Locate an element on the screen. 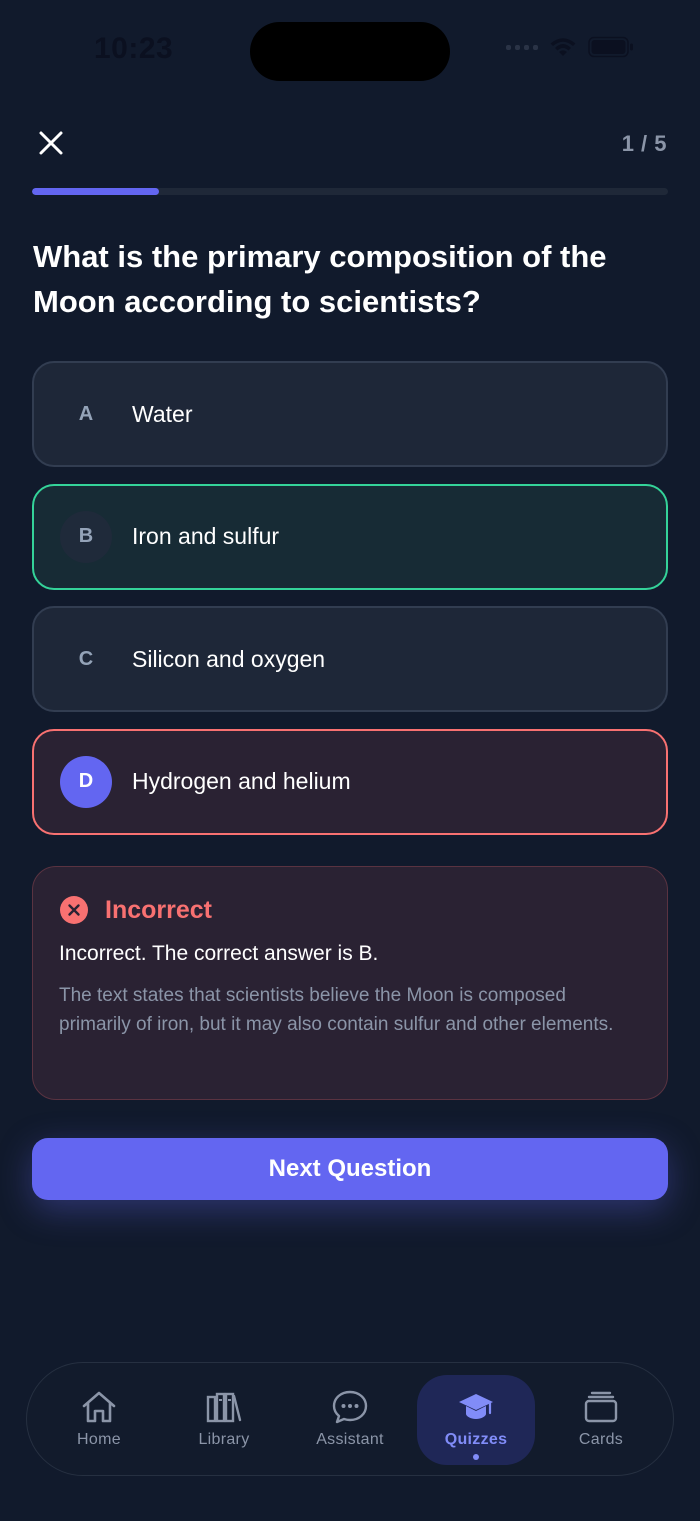 The height and width of the screenshot is (1521, 700). question-counter: 1 / 5 is located at coordinates (644, 143).